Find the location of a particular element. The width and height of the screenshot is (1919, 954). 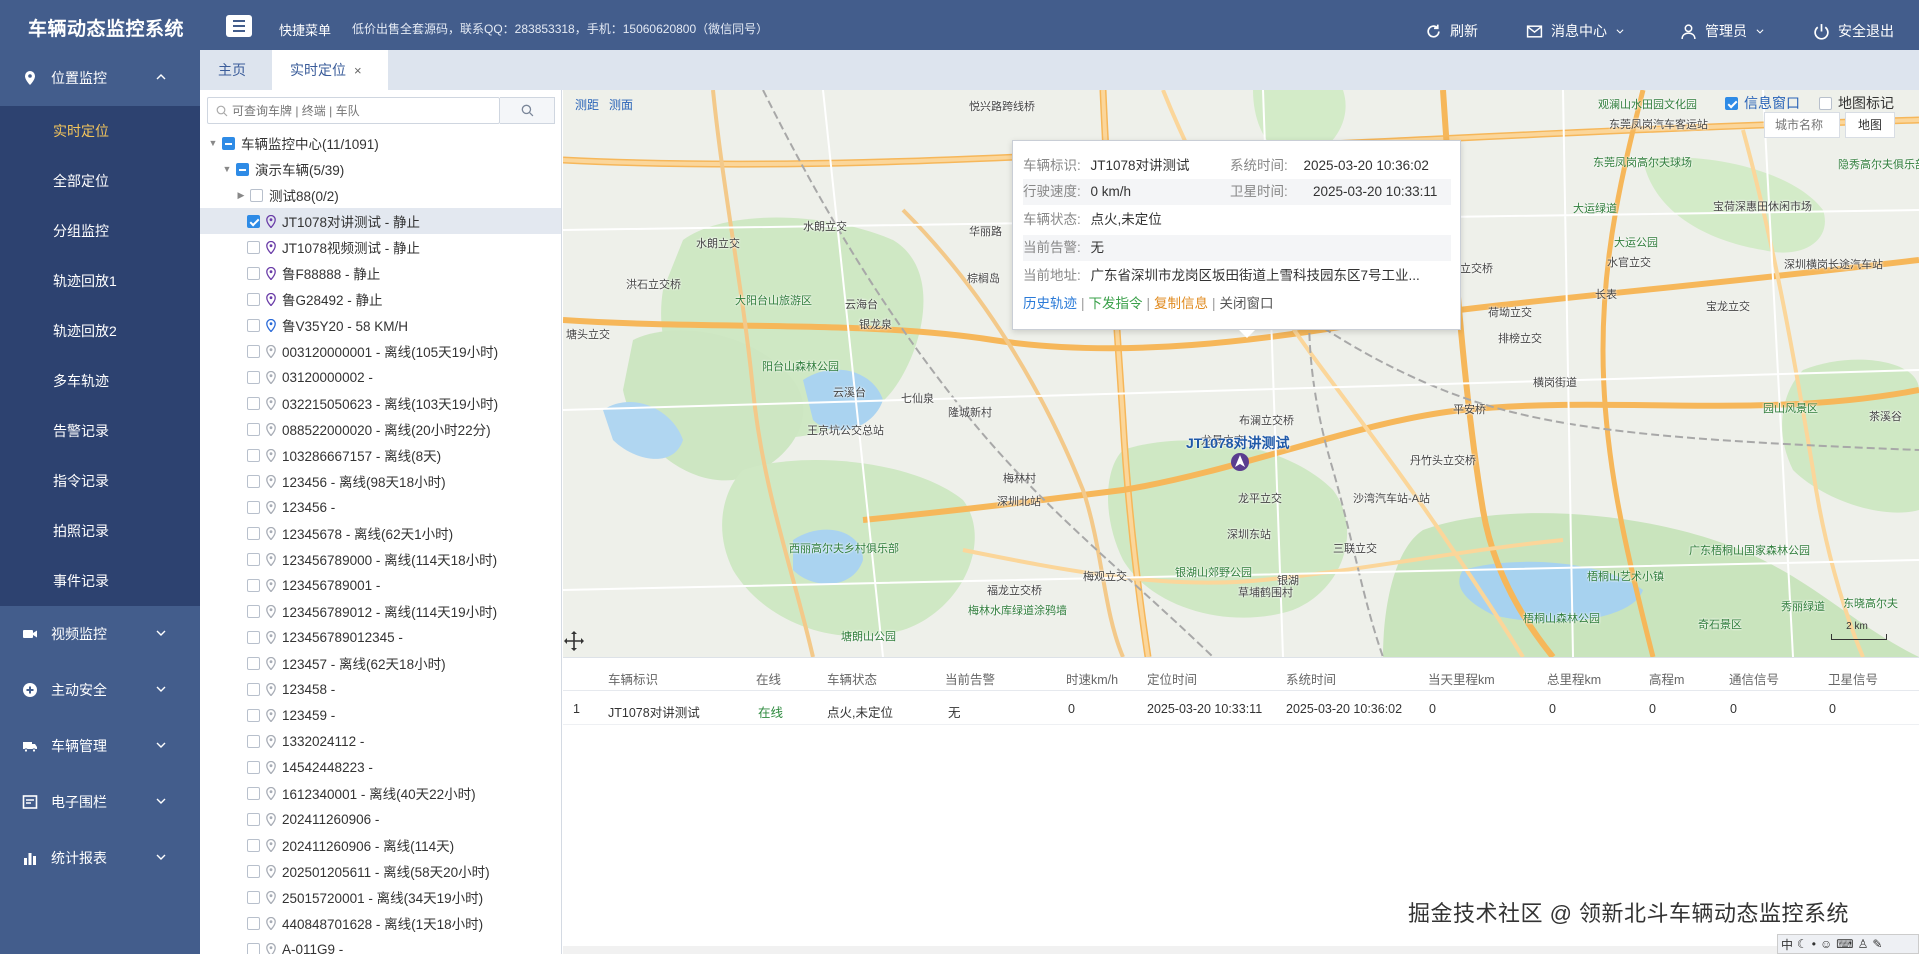

hamburger-menu-icon is located at coordinates (239, 26).